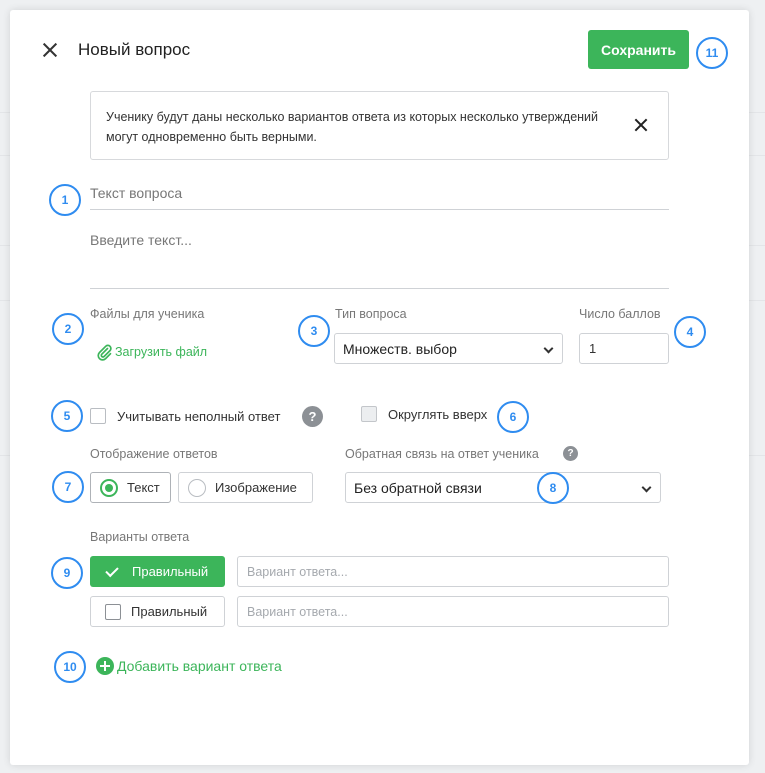 Image resolution: width=765 pixels, height=773 pixels. Describe the element at coordinates (503, 487) in the screenshot. I see `feedback-select: Без обратной связи` at that location.